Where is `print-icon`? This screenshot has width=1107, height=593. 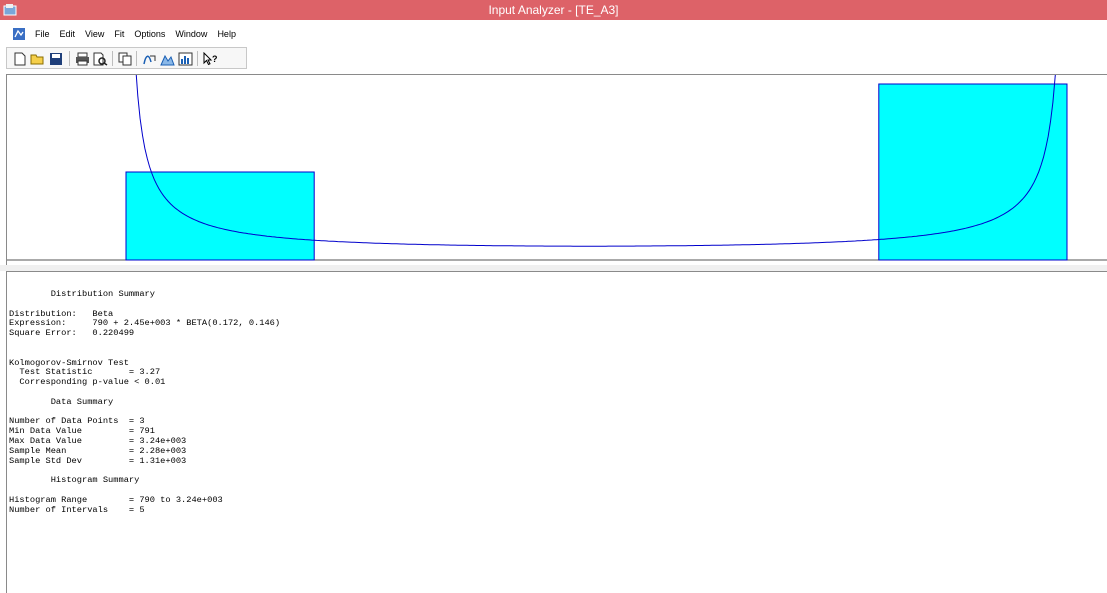 print-icon is located at coordinates (82, 59).